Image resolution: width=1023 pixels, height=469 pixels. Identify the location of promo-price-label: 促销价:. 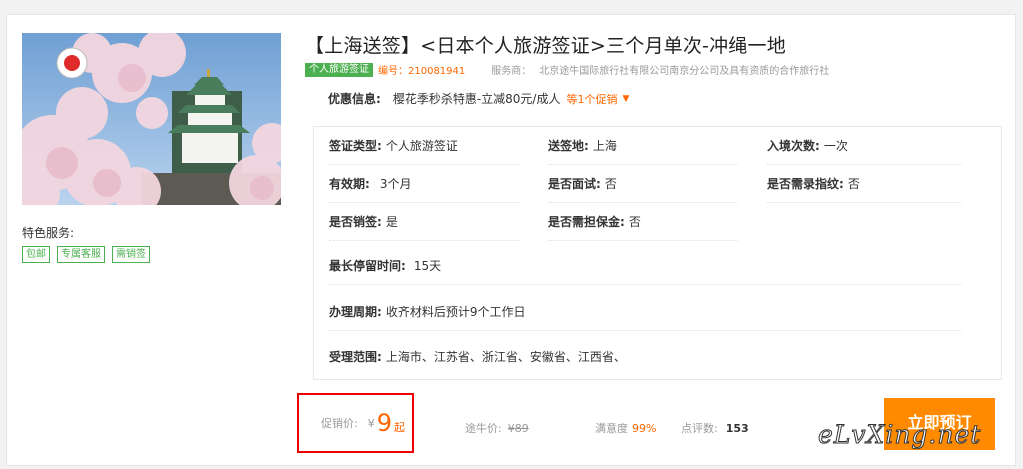
(339, 423).